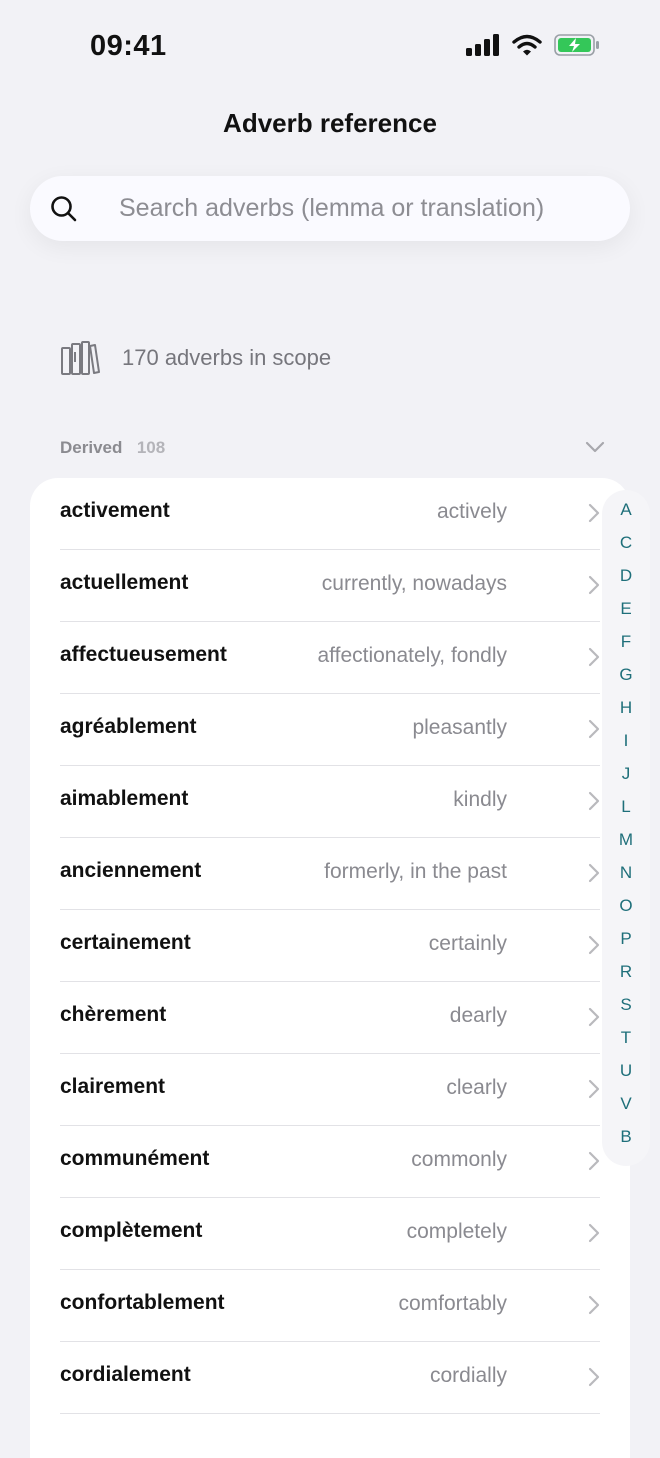 This screenshot has height=1458, width=660. I want to click on index-letter-l: L, so click(626, 807).